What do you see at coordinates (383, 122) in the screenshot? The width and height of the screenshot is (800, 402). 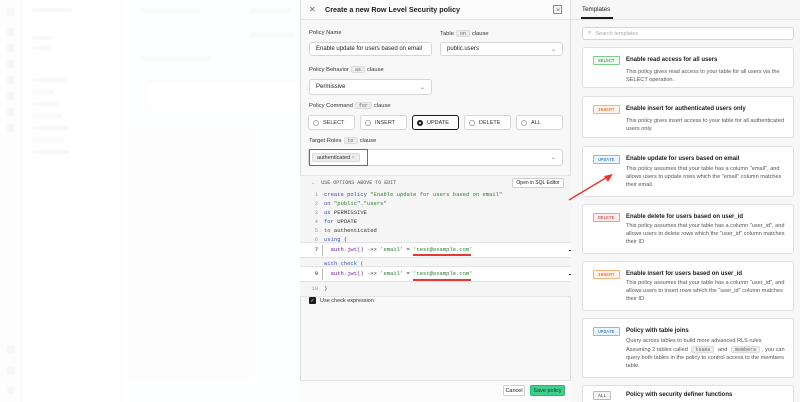 I see `command-option-insert: INSERT` at bounding box center [383, 122].